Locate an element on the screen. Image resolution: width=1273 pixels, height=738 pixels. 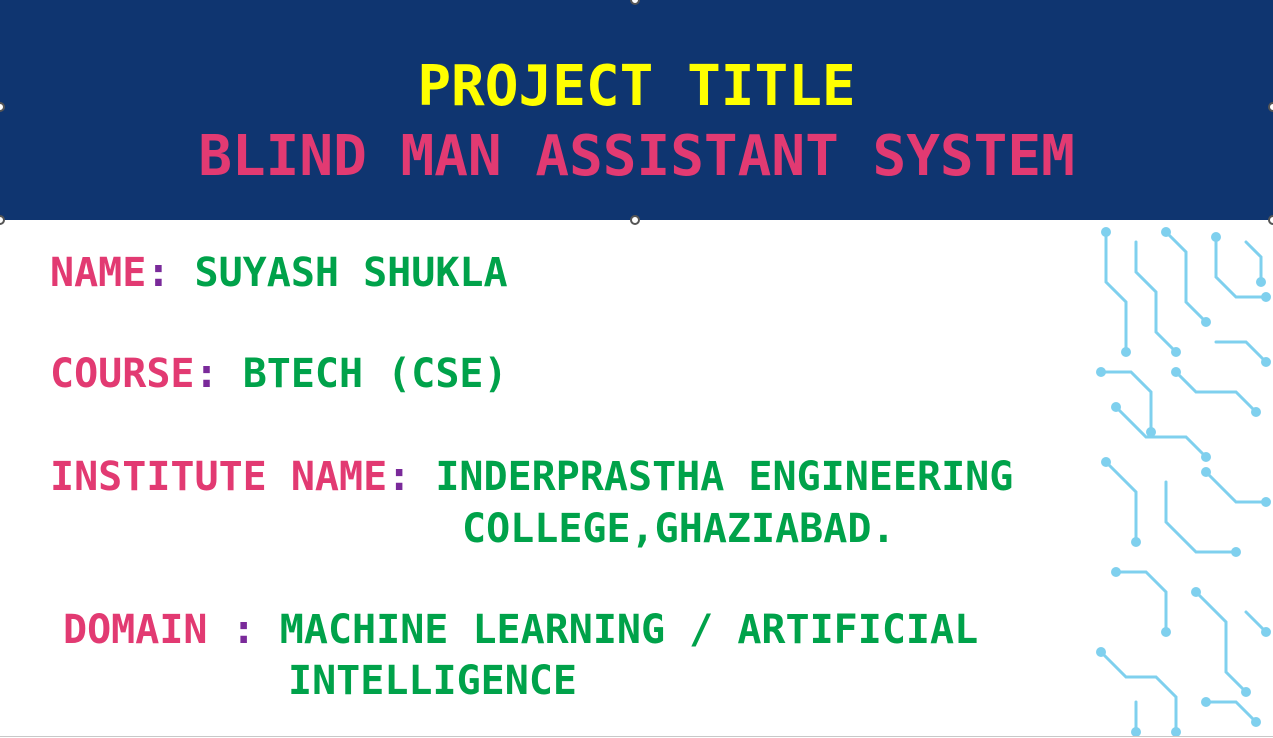
institute-row: INSTITUTE NAME: INDERPRASTHA ENGINEERING is located at coordinates (531, 477).